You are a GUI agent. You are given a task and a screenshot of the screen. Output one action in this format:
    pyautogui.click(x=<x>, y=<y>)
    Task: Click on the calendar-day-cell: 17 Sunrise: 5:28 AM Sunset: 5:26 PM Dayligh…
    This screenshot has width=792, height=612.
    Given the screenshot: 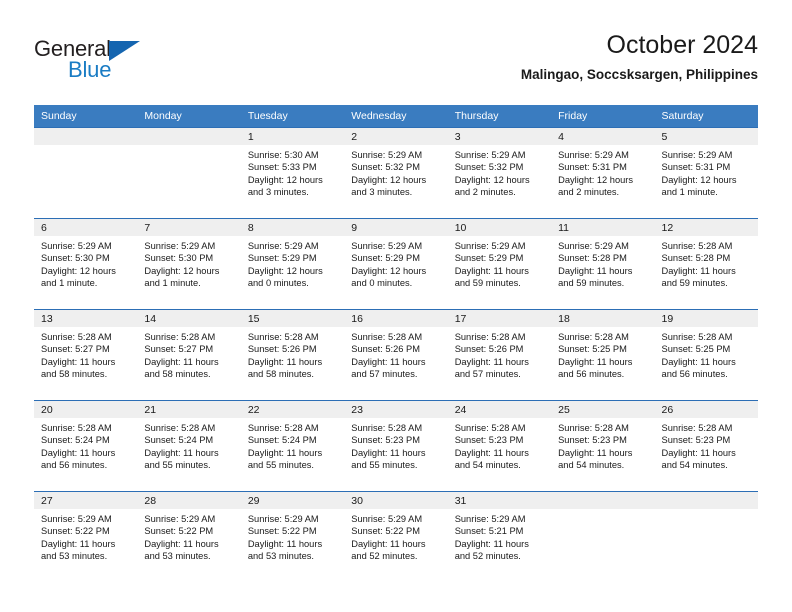 What is the action you would take?
    pyautogui.click(x=499, y=355)
    